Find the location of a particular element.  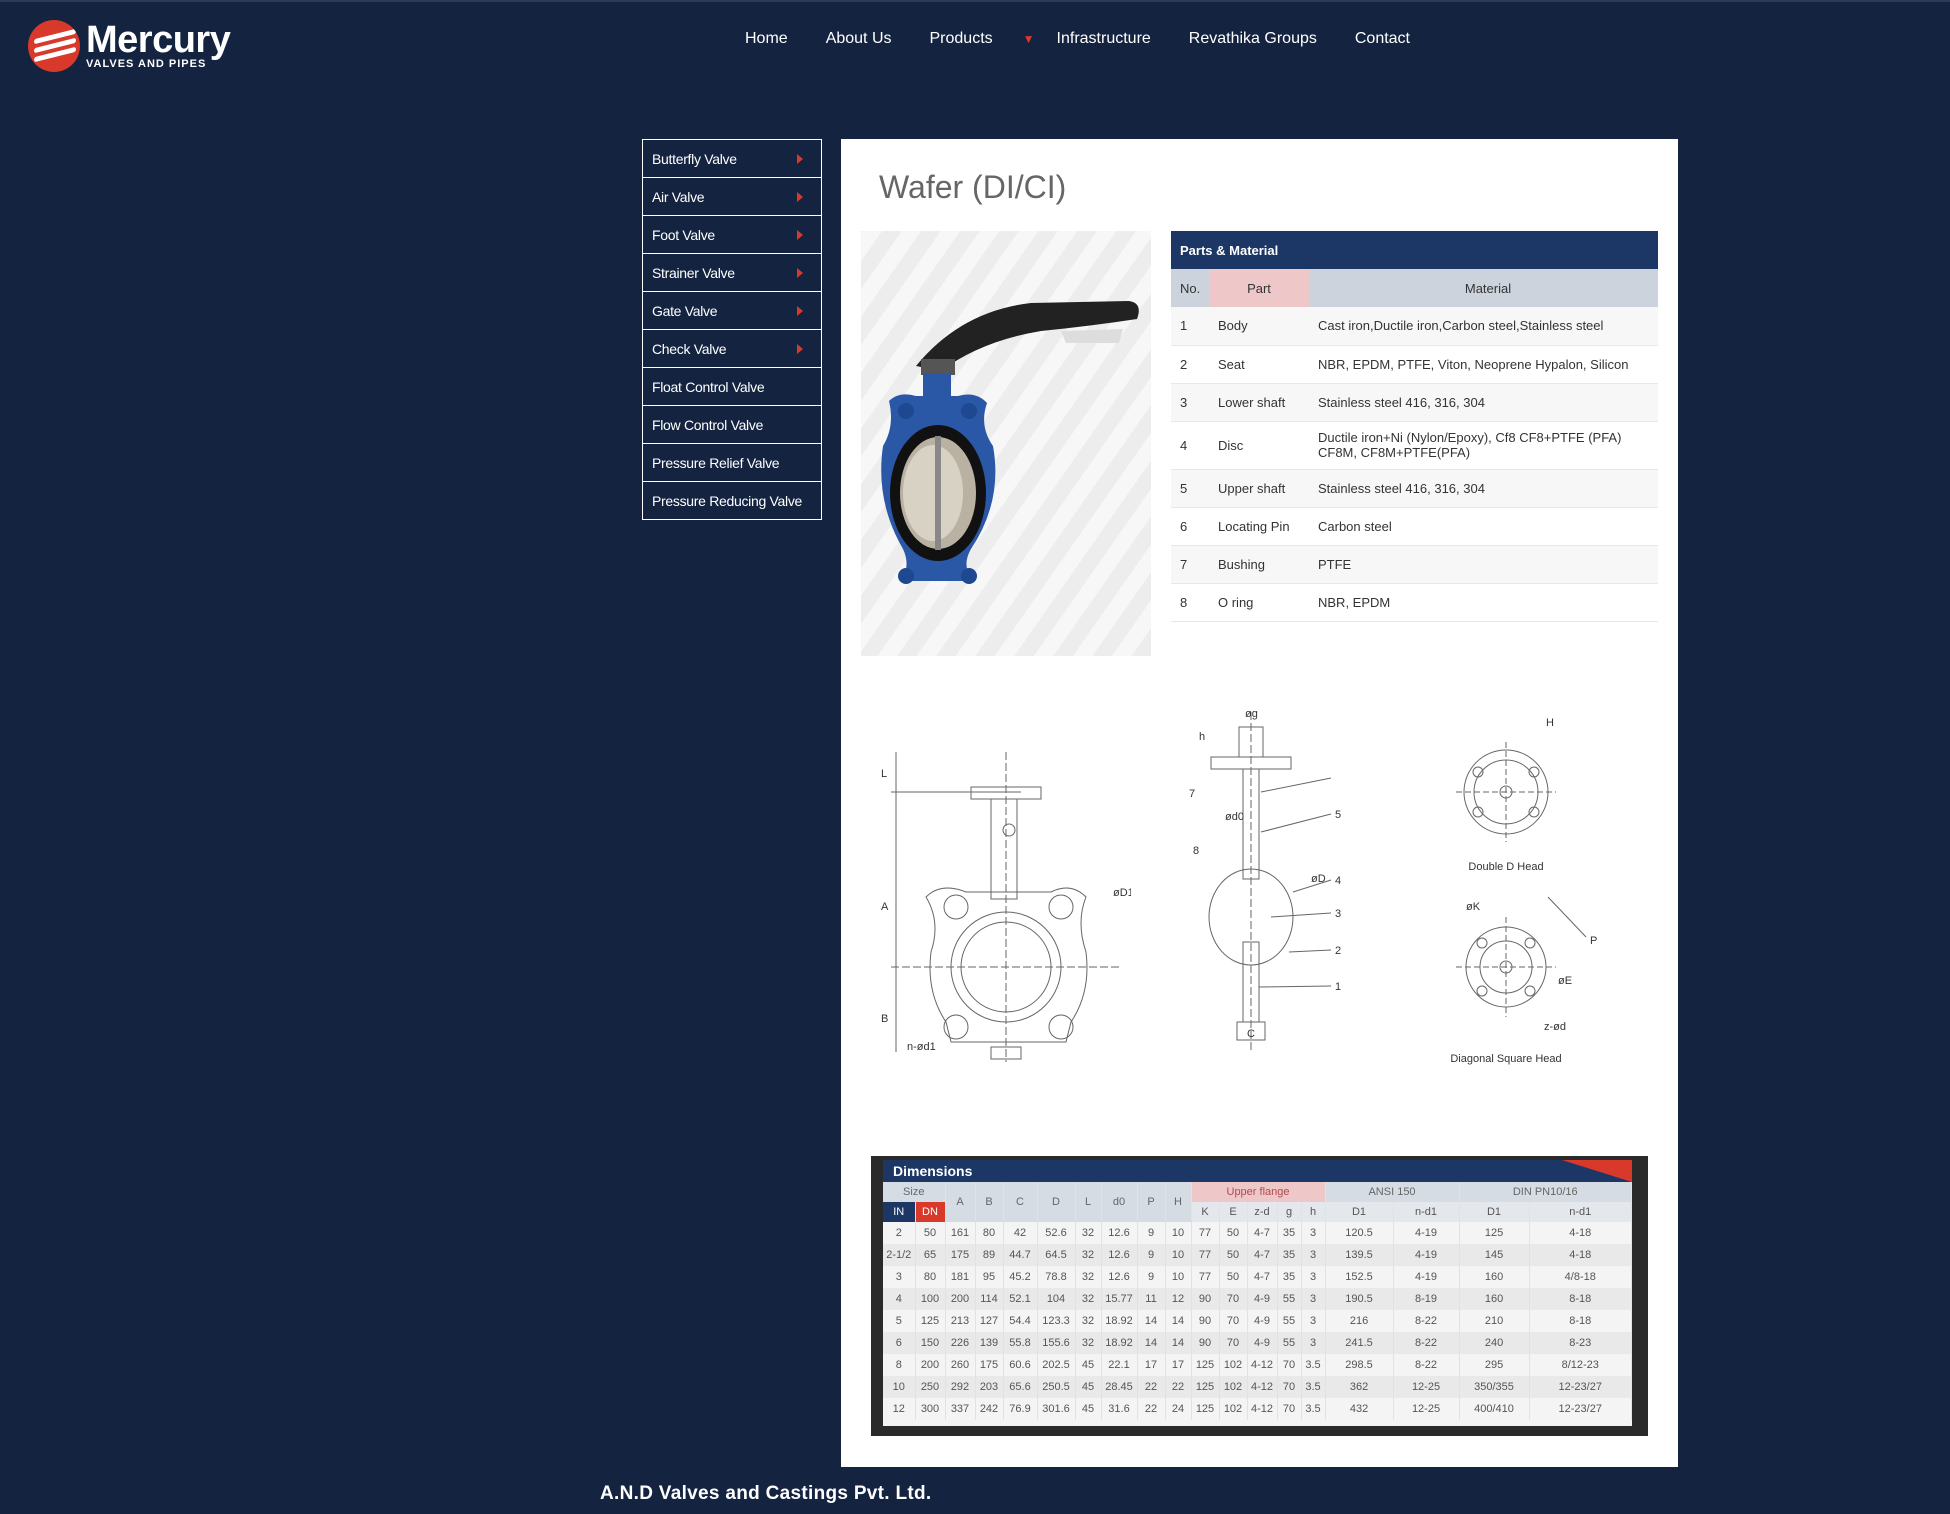

diagonal-square-head-caption: Diagonal Square Head is located at coordinates (1505, 1059).